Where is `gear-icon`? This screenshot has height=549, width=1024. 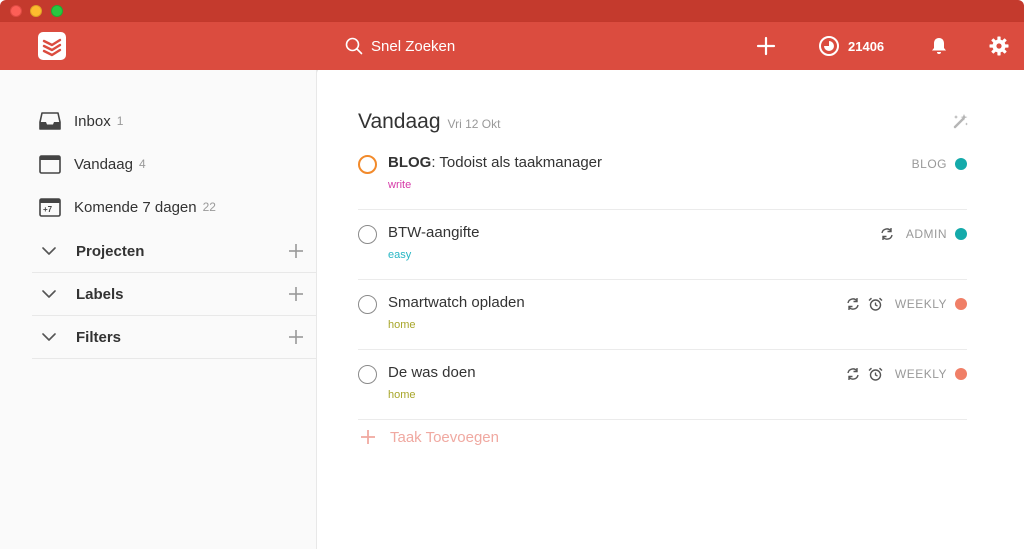 gear-icon is located at coordinates (999, 46).